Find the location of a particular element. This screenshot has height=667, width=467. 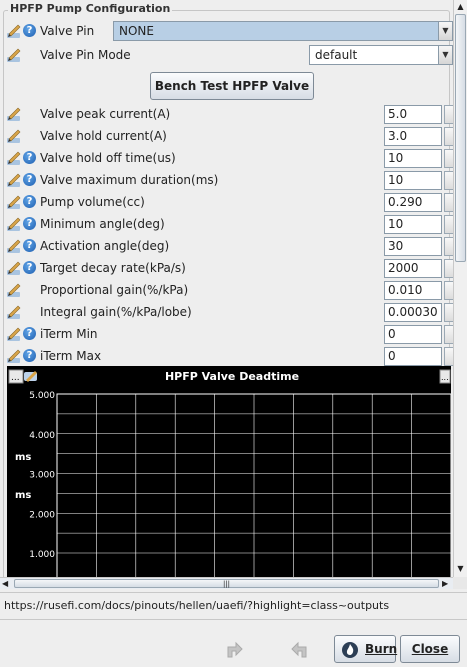

burn-button: Burn is located at coordinates (366, 649).